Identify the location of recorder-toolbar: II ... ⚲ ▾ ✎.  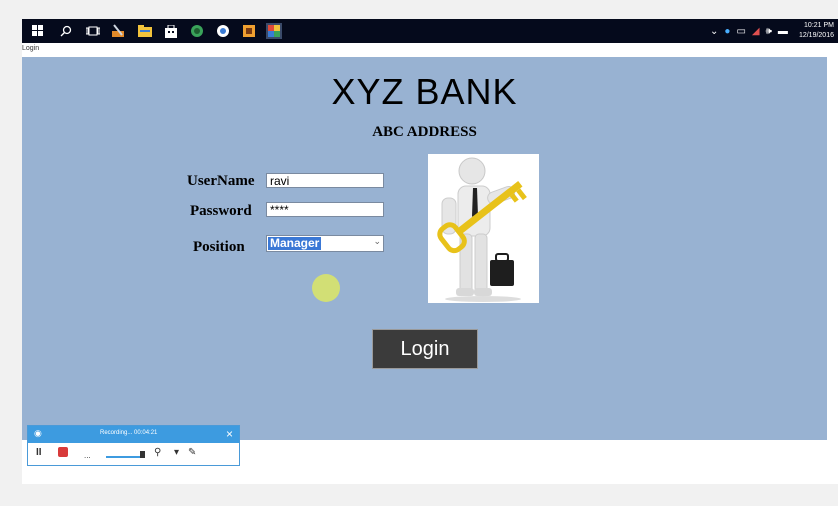
(133, 454).